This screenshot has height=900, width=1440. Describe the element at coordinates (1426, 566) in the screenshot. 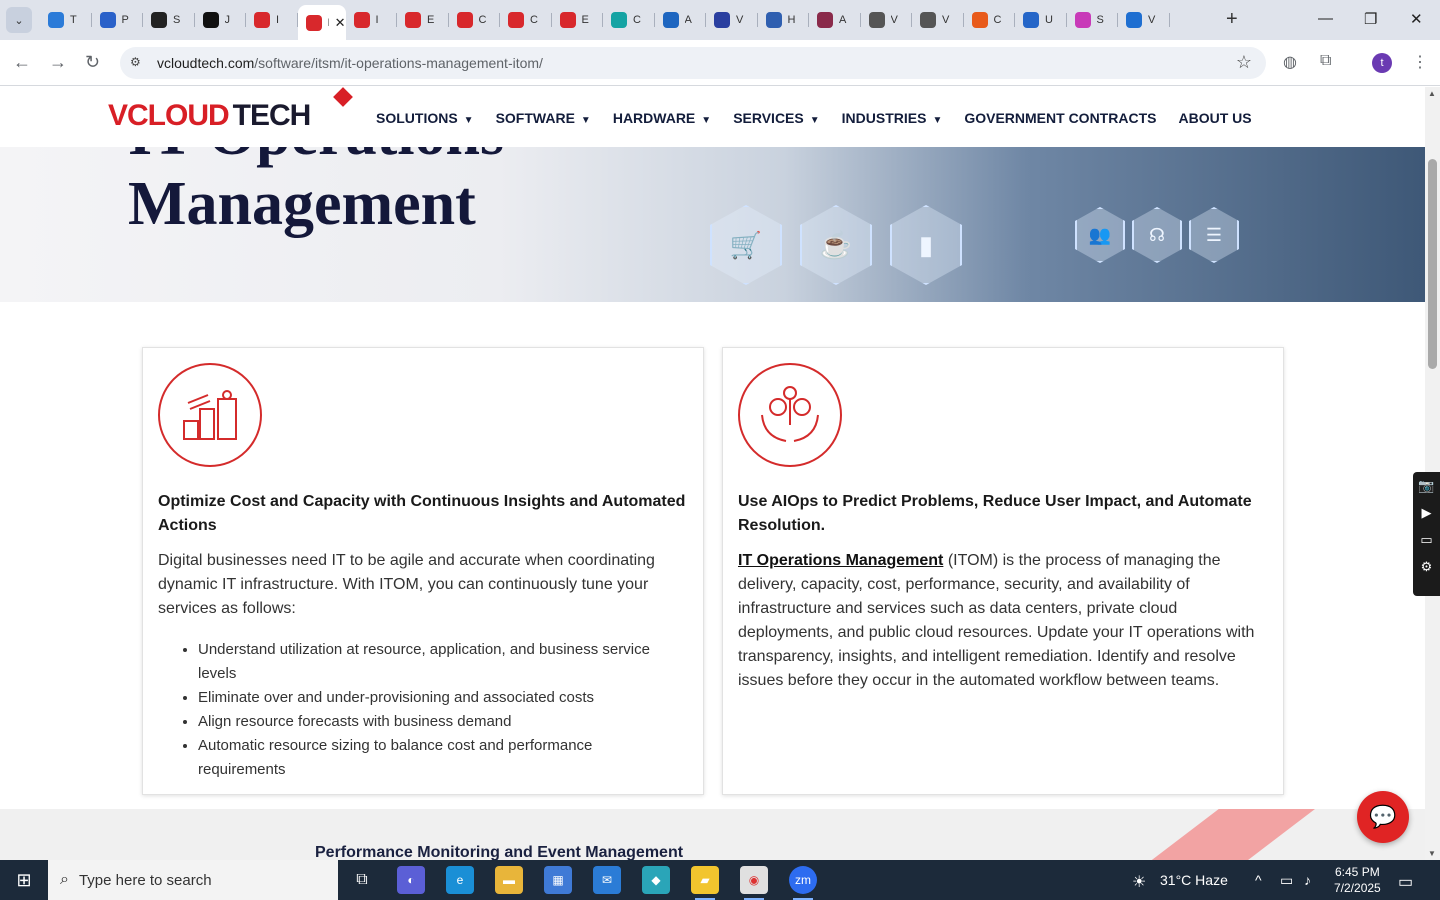

I see `settings-gear-icon: ⚙` at that location.